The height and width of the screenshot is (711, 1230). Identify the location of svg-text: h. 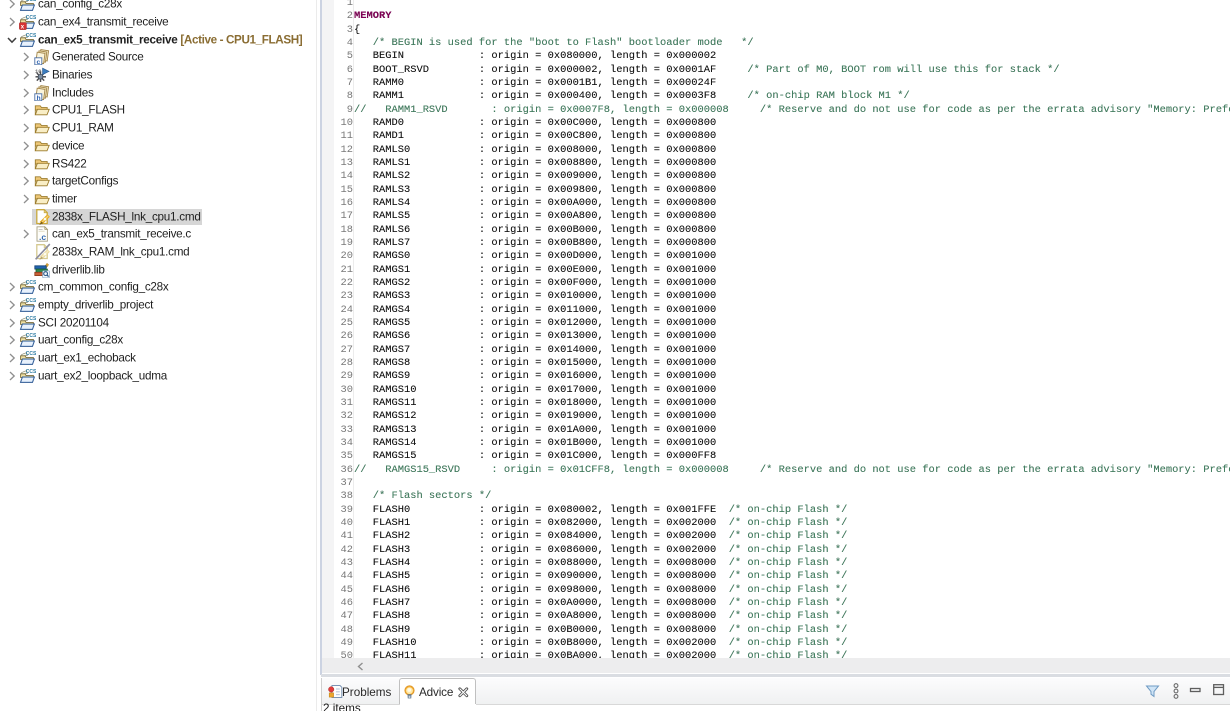
(39, 98).